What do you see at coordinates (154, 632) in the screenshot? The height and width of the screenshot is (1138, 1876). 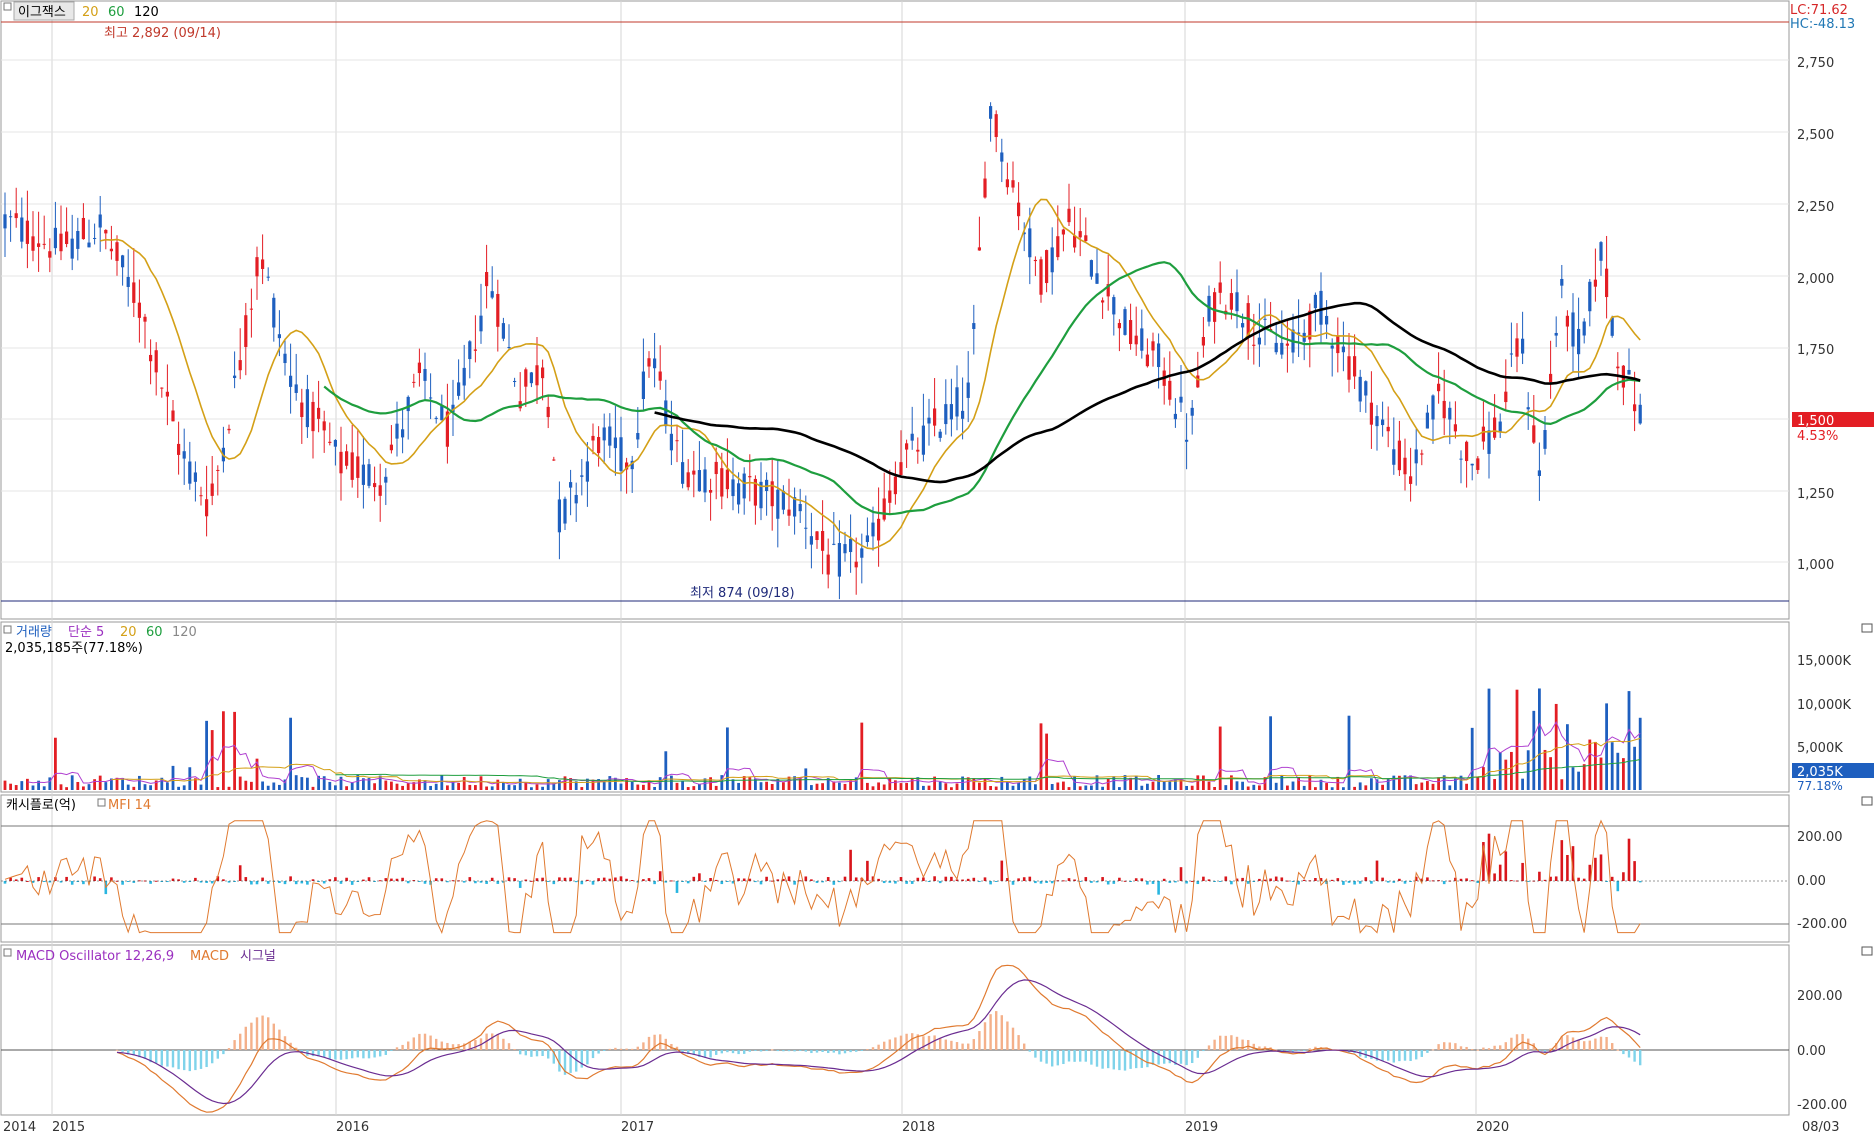 I see `volume-ma60: 60` at bounding box center [154, 632].